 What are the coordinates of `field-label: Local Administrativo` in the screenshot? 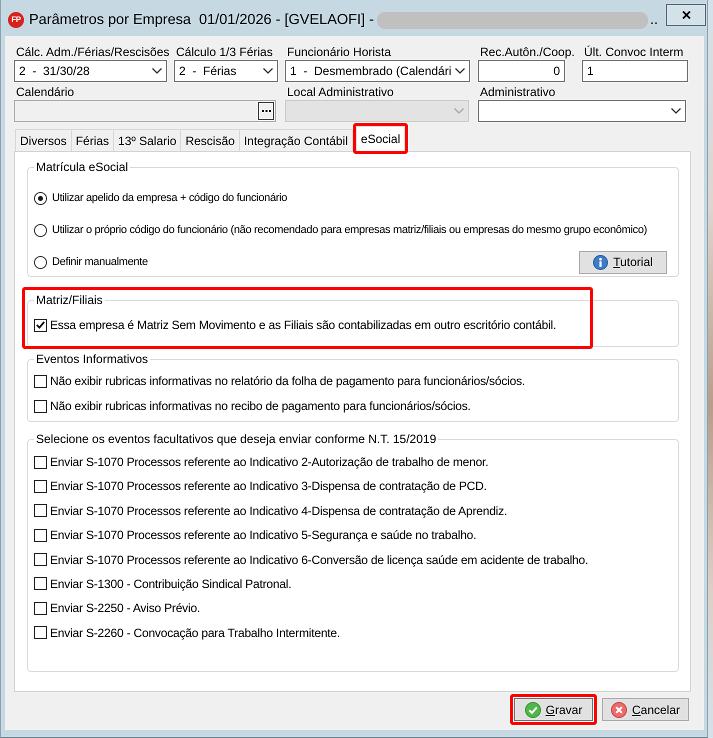 It's located at (340, 92).